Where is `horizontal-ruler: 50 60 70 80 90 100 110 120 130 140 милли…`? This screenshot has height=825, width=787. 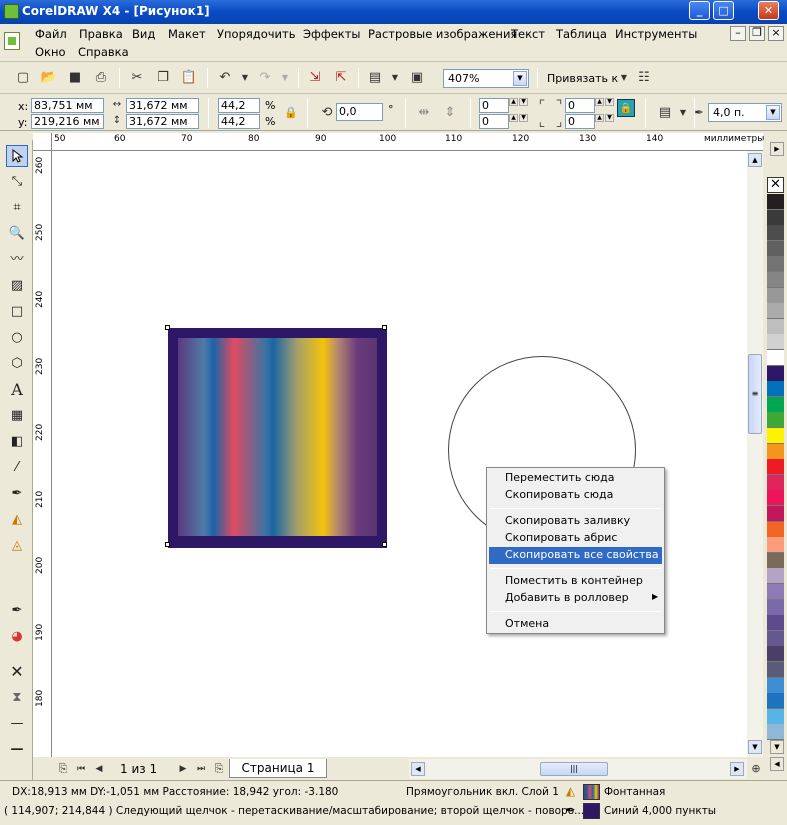 horizontal-ruler: 50 60 70 80 90 100 110 120 130 140 милли… is located at coordinates (408, 142).